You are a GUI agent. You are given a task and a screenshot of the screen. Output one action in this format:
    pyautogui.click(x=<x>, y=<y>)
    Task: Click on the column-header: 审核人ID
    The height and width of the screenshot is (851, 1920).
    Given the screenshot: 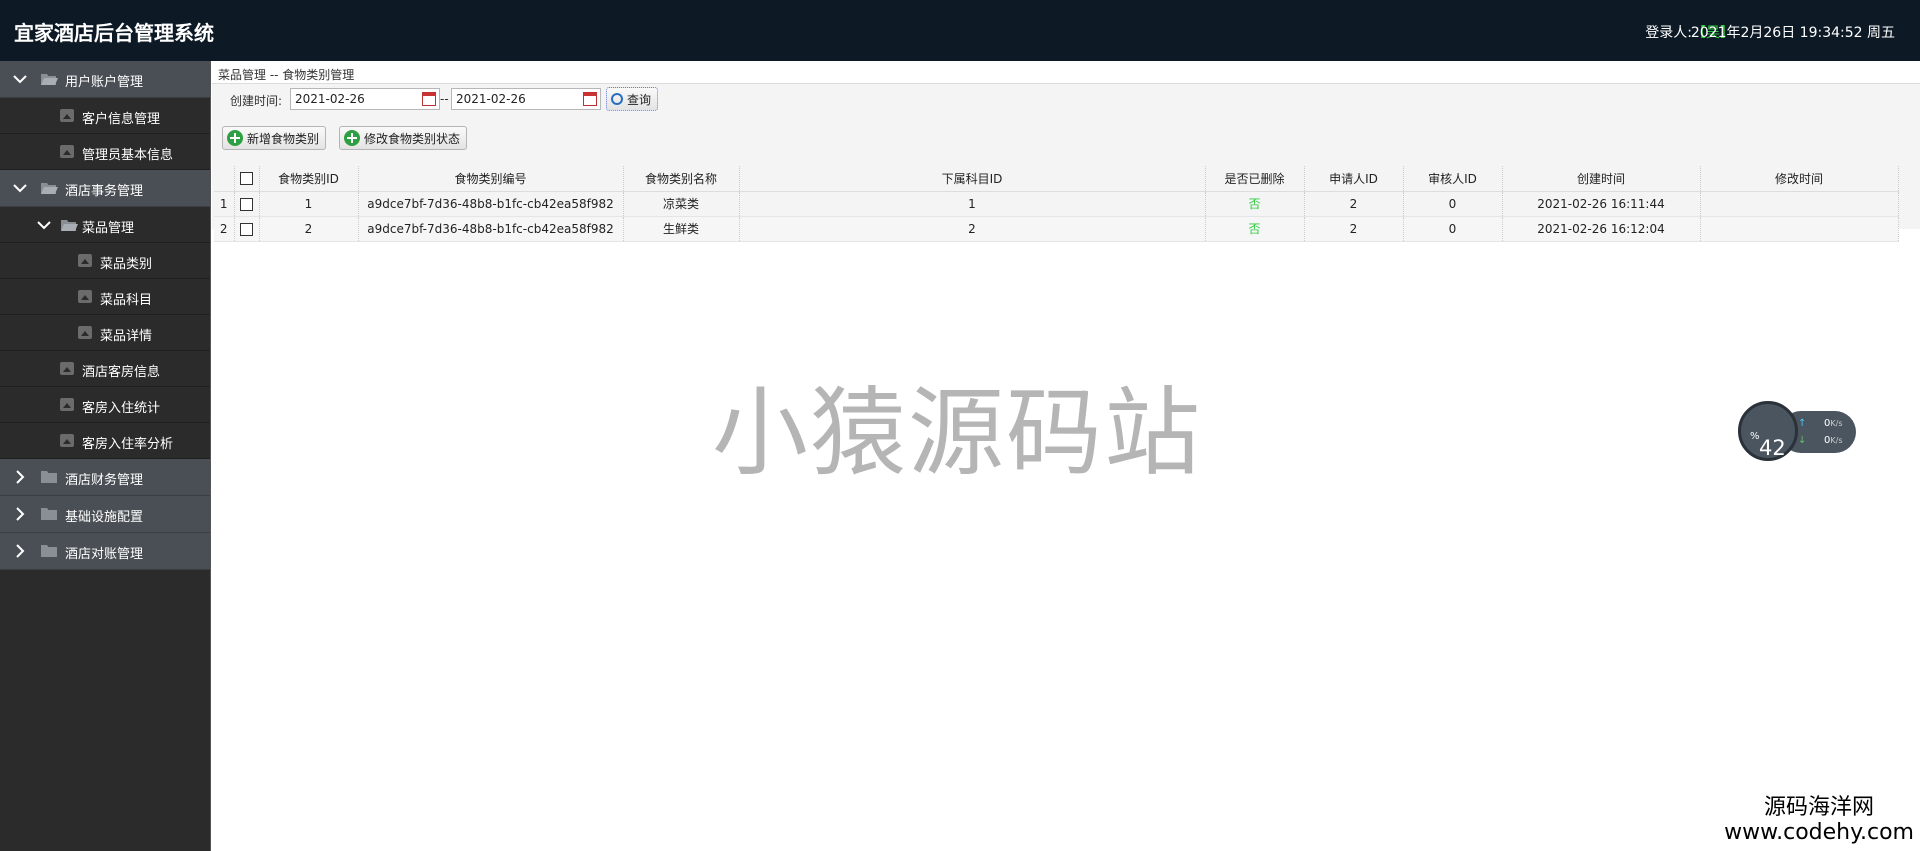 What is the action you would take?
    pyautogui.click(x=1453, y=179)
    